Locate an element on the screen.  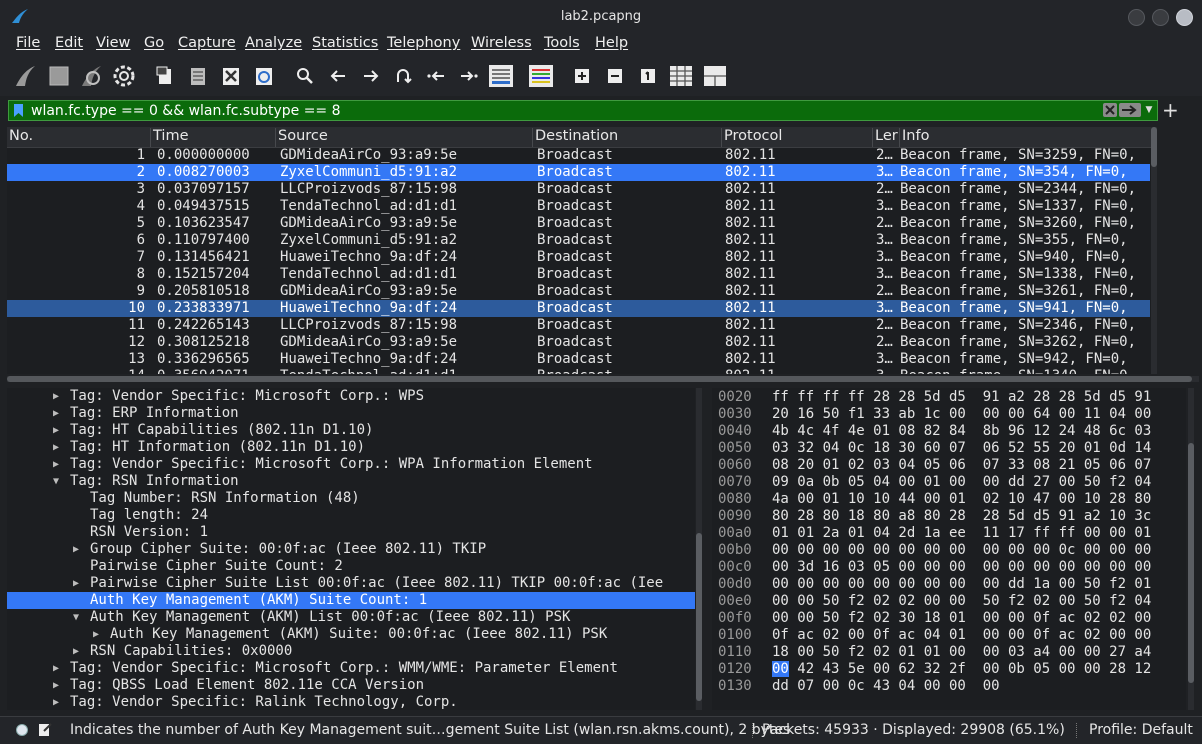
column-info: Info is located at coordinates (1025, 137).